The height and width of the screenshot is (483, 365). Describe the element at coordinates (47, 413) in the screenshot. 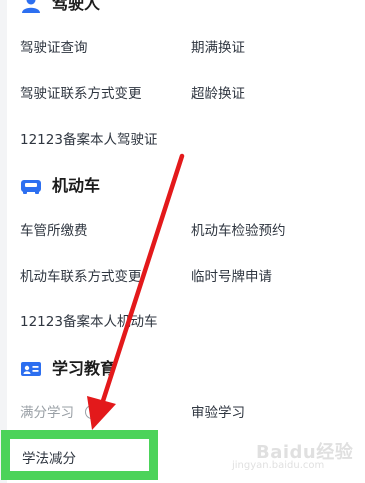

I see `item-full-score-study: 满分学习` at that location.